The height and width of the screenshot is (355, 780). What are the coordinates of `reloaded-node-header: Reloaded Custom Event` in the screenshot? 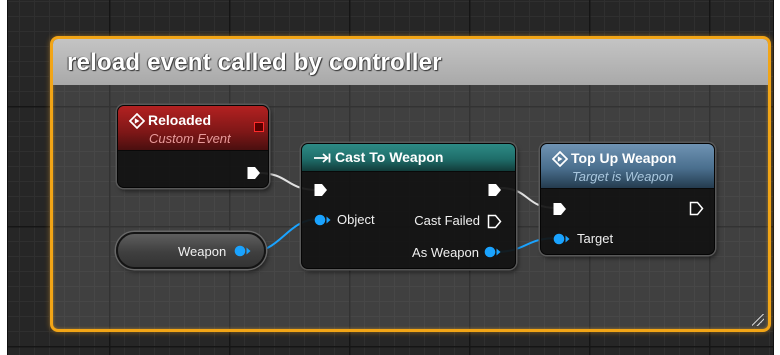 It's located at (193, 128).